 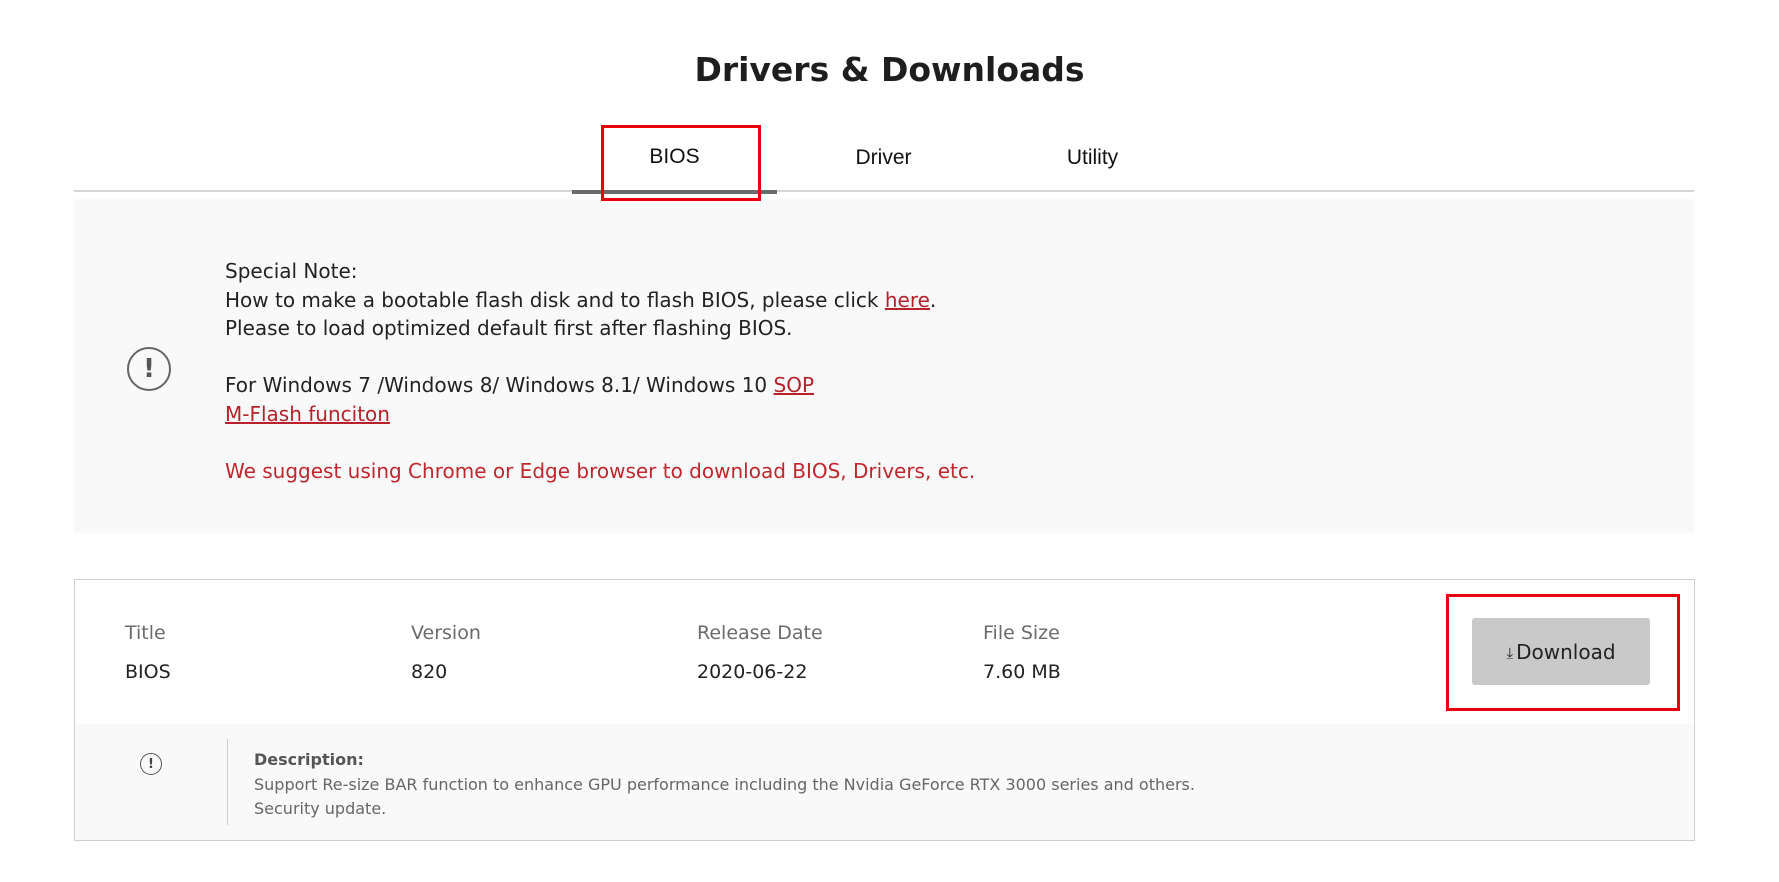 What do you see at coordinates (446, 633) in the screenshot?
I see `column-version-label: Version` at bounding box center [446, 633].